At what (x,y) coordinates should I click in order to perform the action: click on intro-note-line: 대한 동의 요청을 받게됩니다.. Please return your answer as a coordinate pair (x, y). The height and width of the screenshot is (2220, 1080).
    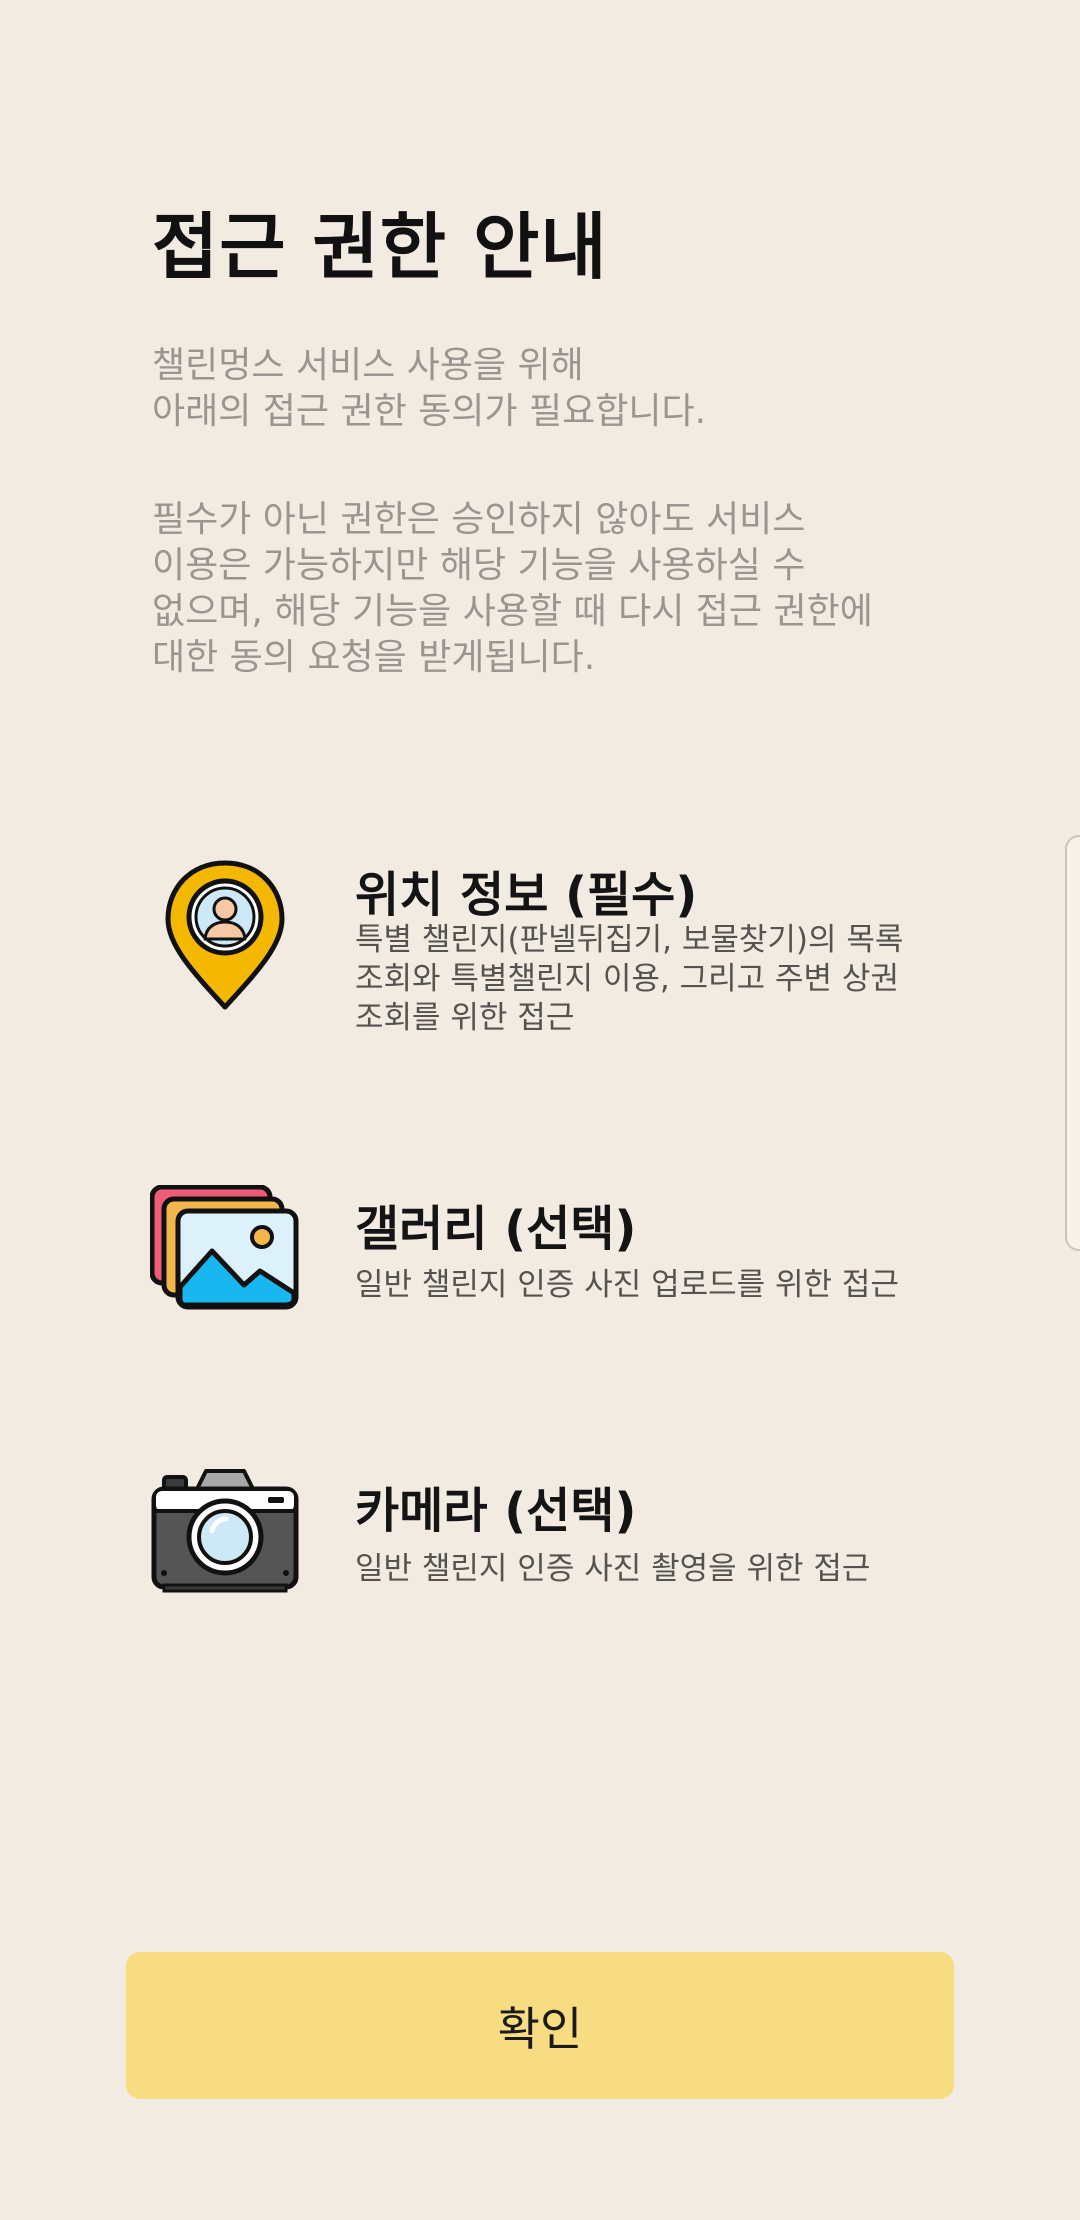
    Looking at the image, I should click on (374, 657).